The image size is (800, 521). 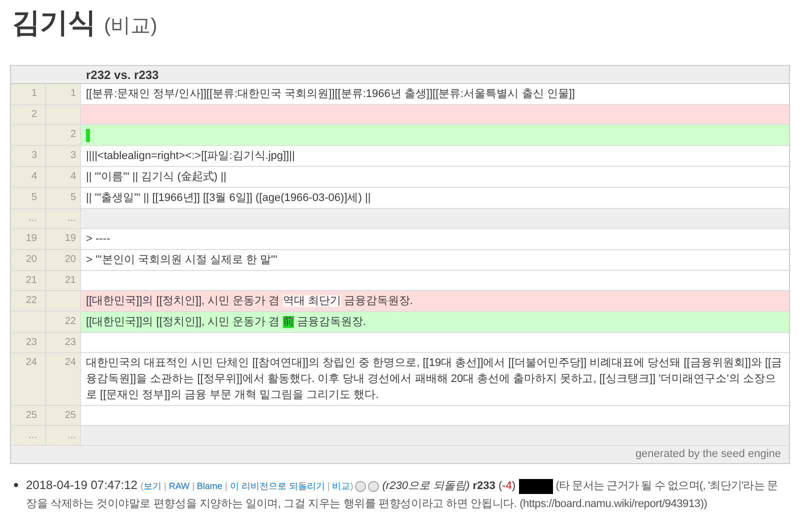 I want to click on diff-line-text: [[대한민국]]의 [[정치인]], 시민 운동가 겸 前 금융감독원장., so click(x=226, y=322).